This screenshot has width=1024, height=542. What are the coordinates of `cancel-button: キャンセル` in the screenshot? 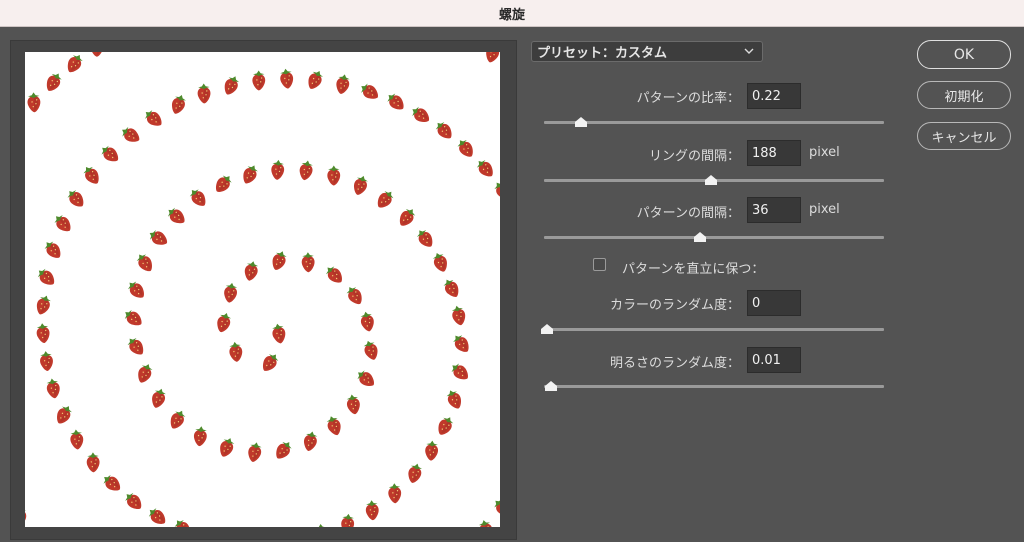 It's located at (964, 136).